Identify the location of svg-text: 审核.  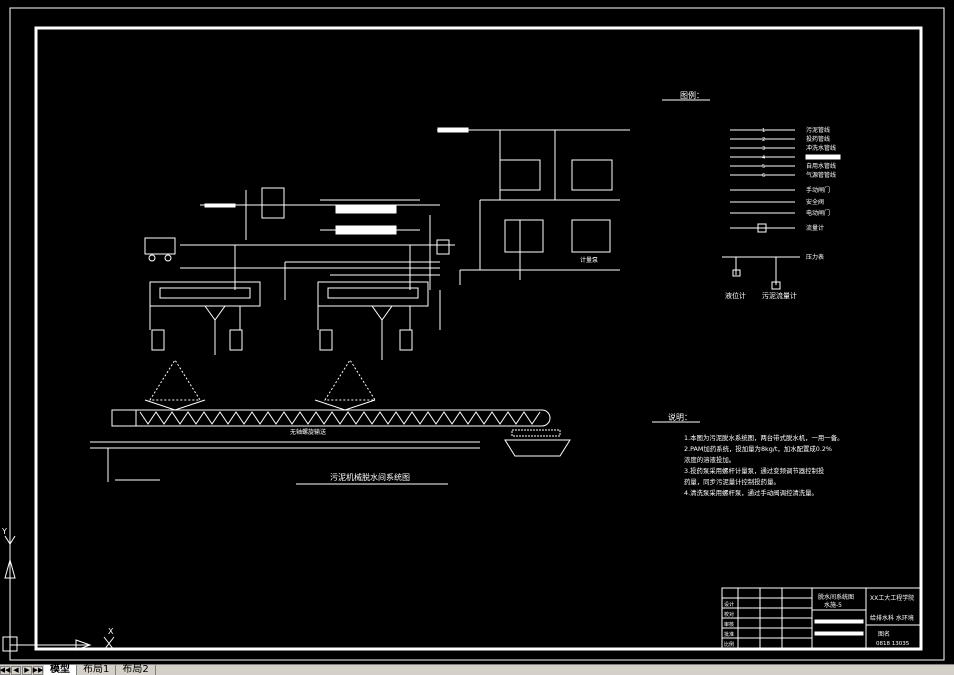
(729, 624).